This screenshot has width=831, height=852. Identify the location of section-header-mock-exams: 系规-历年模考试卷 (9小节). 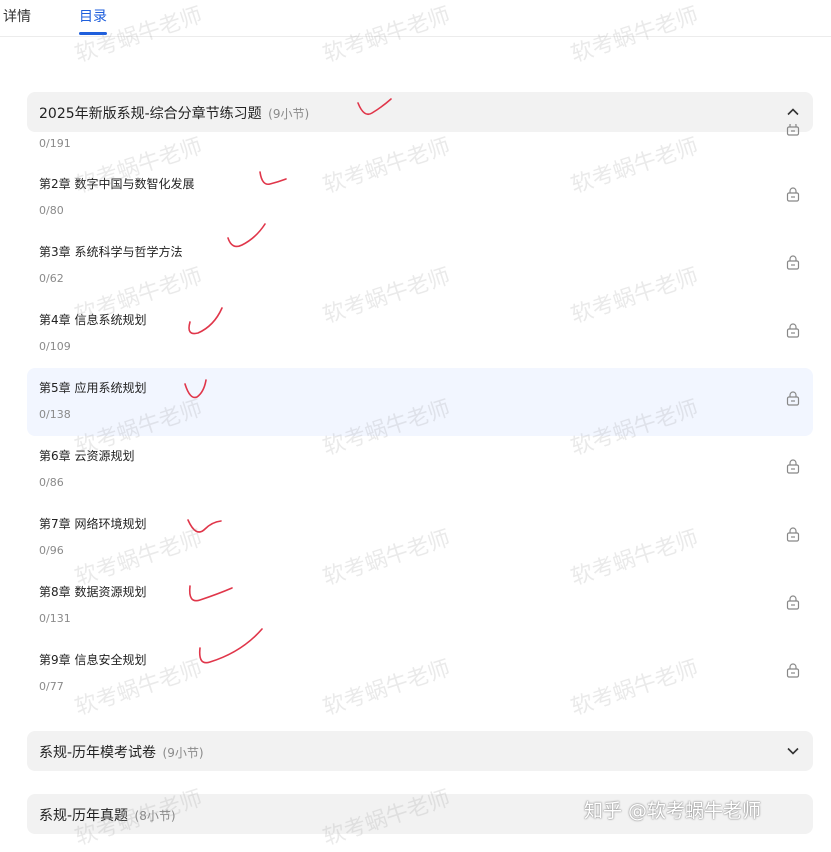
(420, 751).